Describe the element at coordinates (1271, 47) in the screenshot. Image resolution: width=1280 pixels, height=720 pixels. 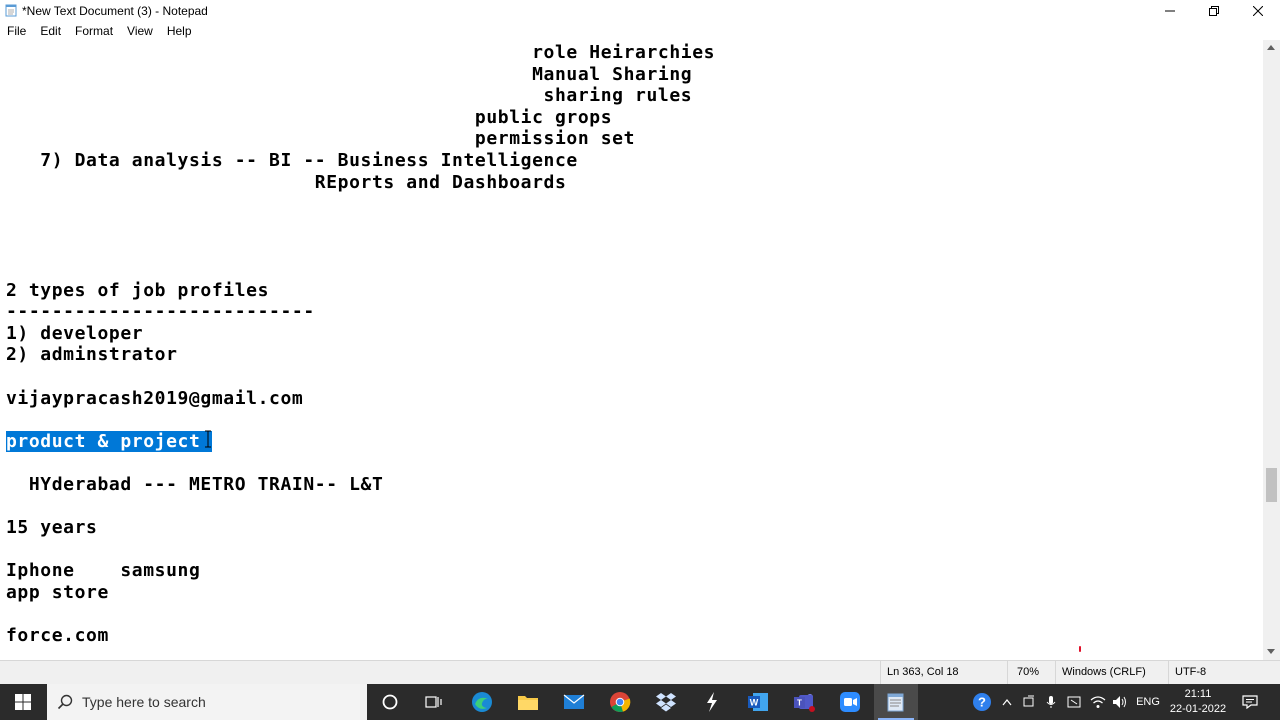
I see `scroll-up-arrow-icon` at that location.